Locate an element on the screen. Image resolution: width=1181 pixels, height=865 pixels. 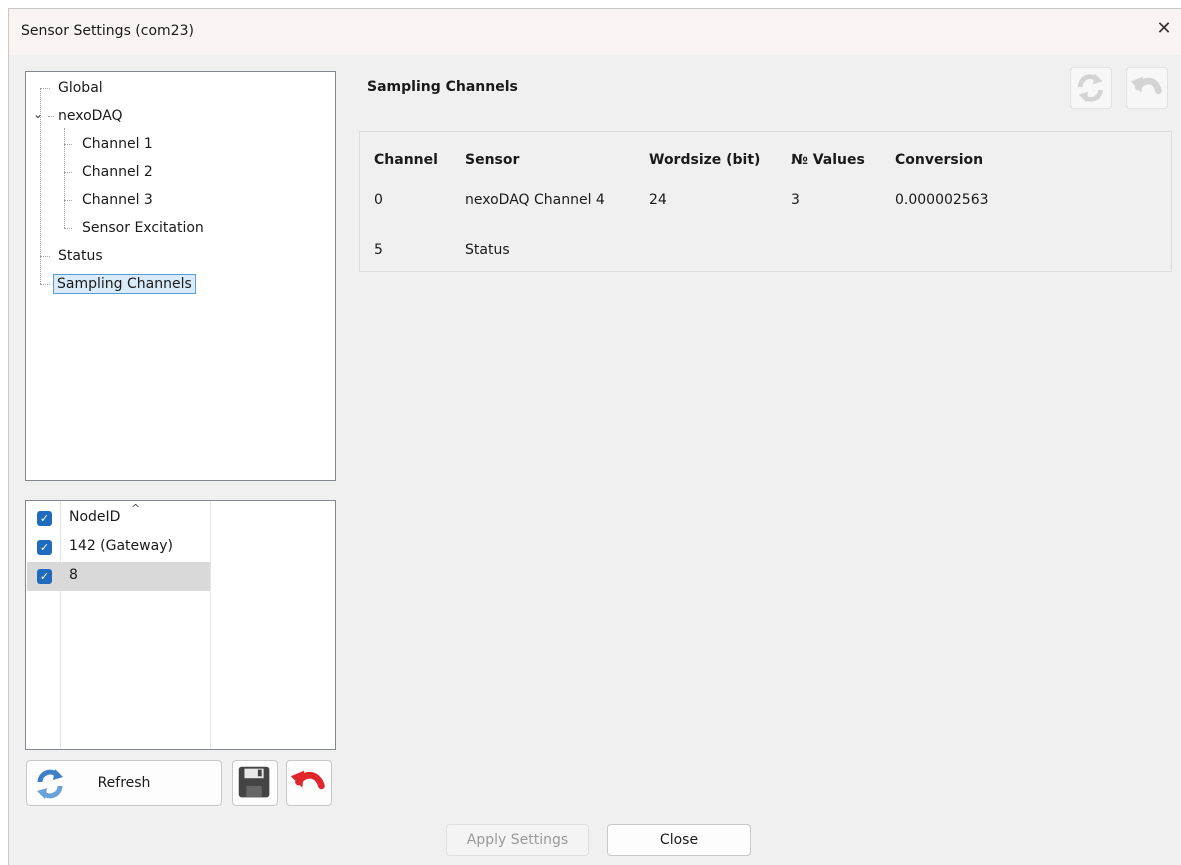
list-item: ✓ 8 is located at coordinates (118, 576).